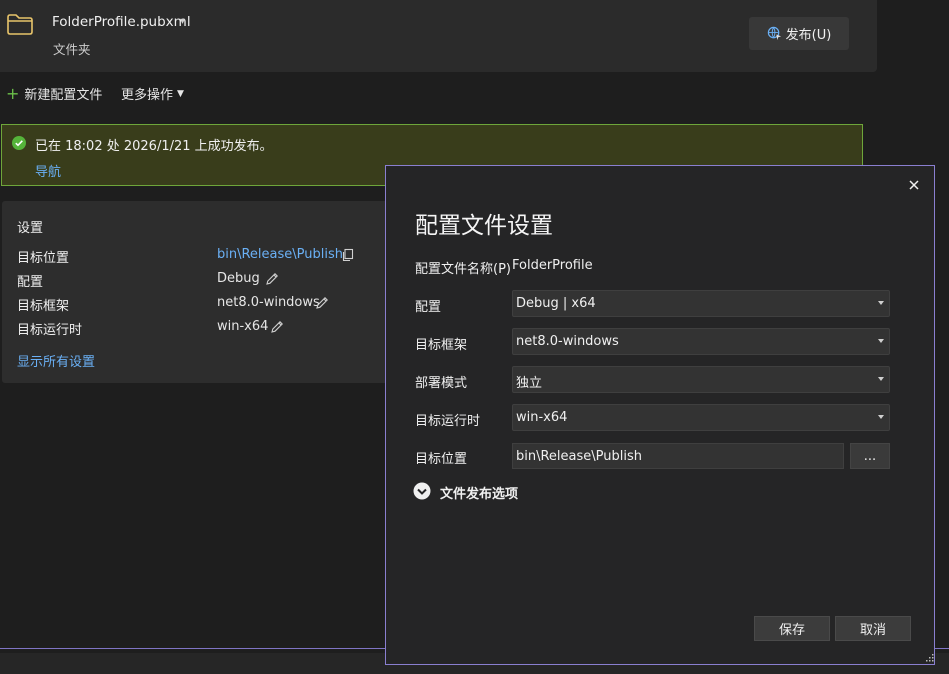 The height and width of the screenshot is (674, 949). I want to click on settings-title: 设置, so click(30, 228).